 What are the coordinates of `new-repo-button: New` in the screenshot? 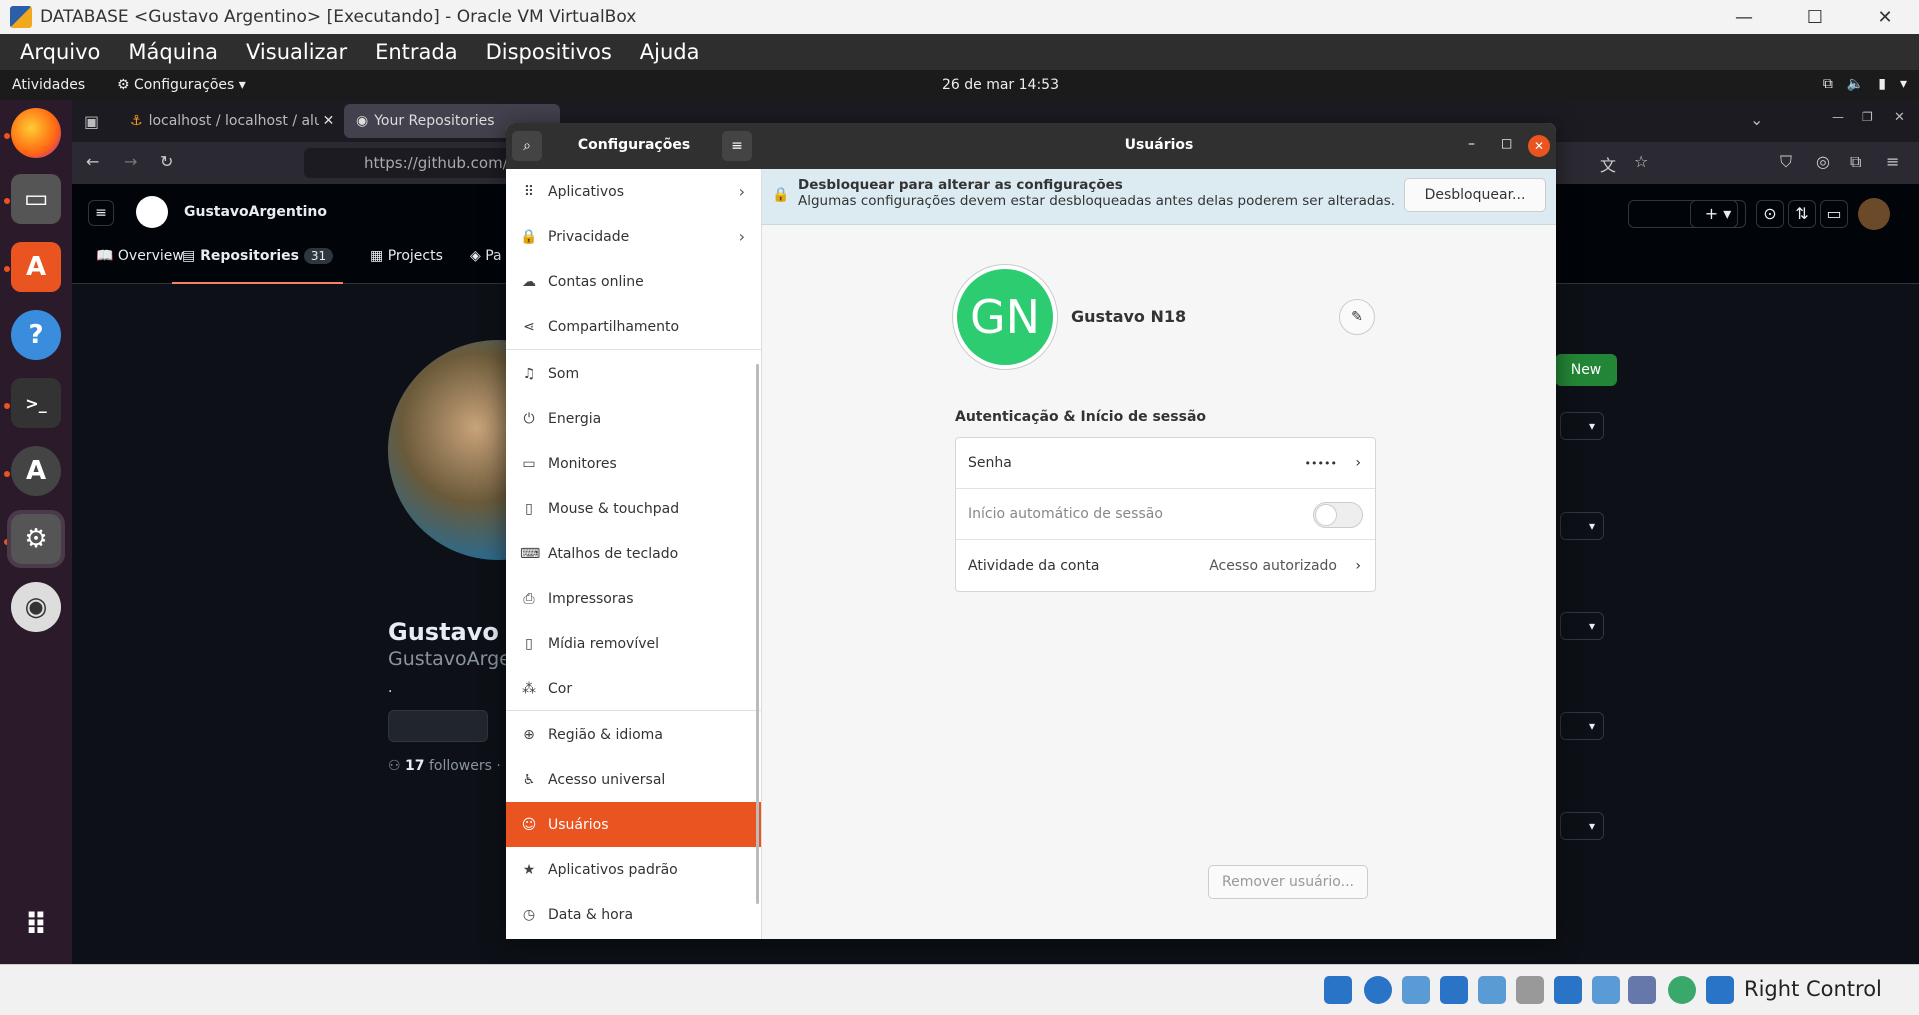 It's located at (1586, 370).